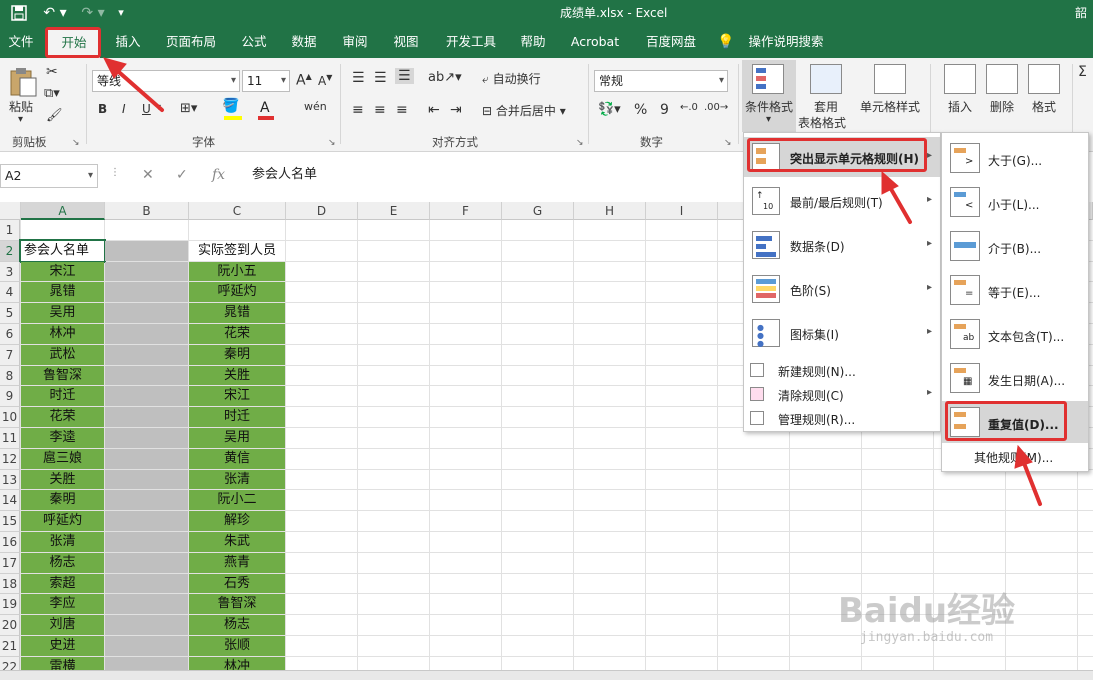 The height and width of the screenshot is (680, 1093). What do you see at coordinates (380, 78) in the screenshot?
I see `align-middle-icon: ☰` at bounding box center [380, 78].